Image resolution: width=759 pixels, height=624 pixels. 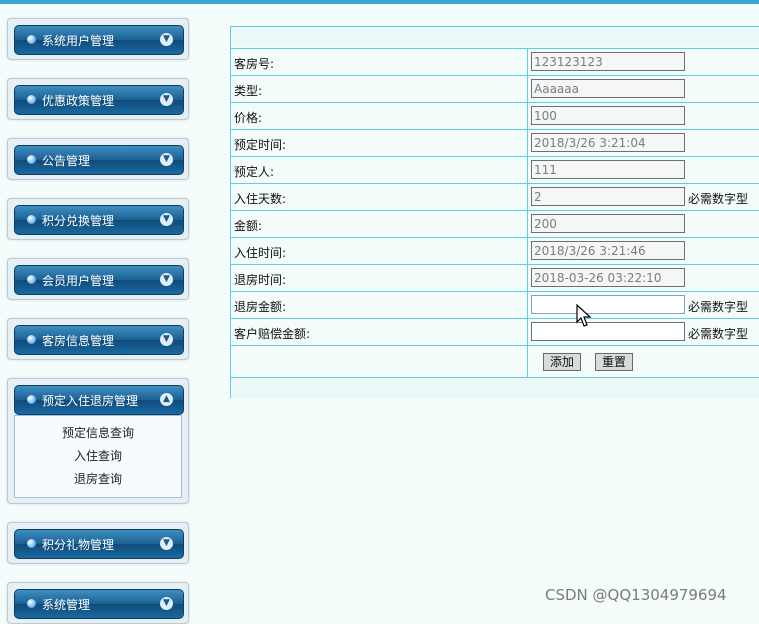 I want to click on price-field, so click(x=608, y=115).